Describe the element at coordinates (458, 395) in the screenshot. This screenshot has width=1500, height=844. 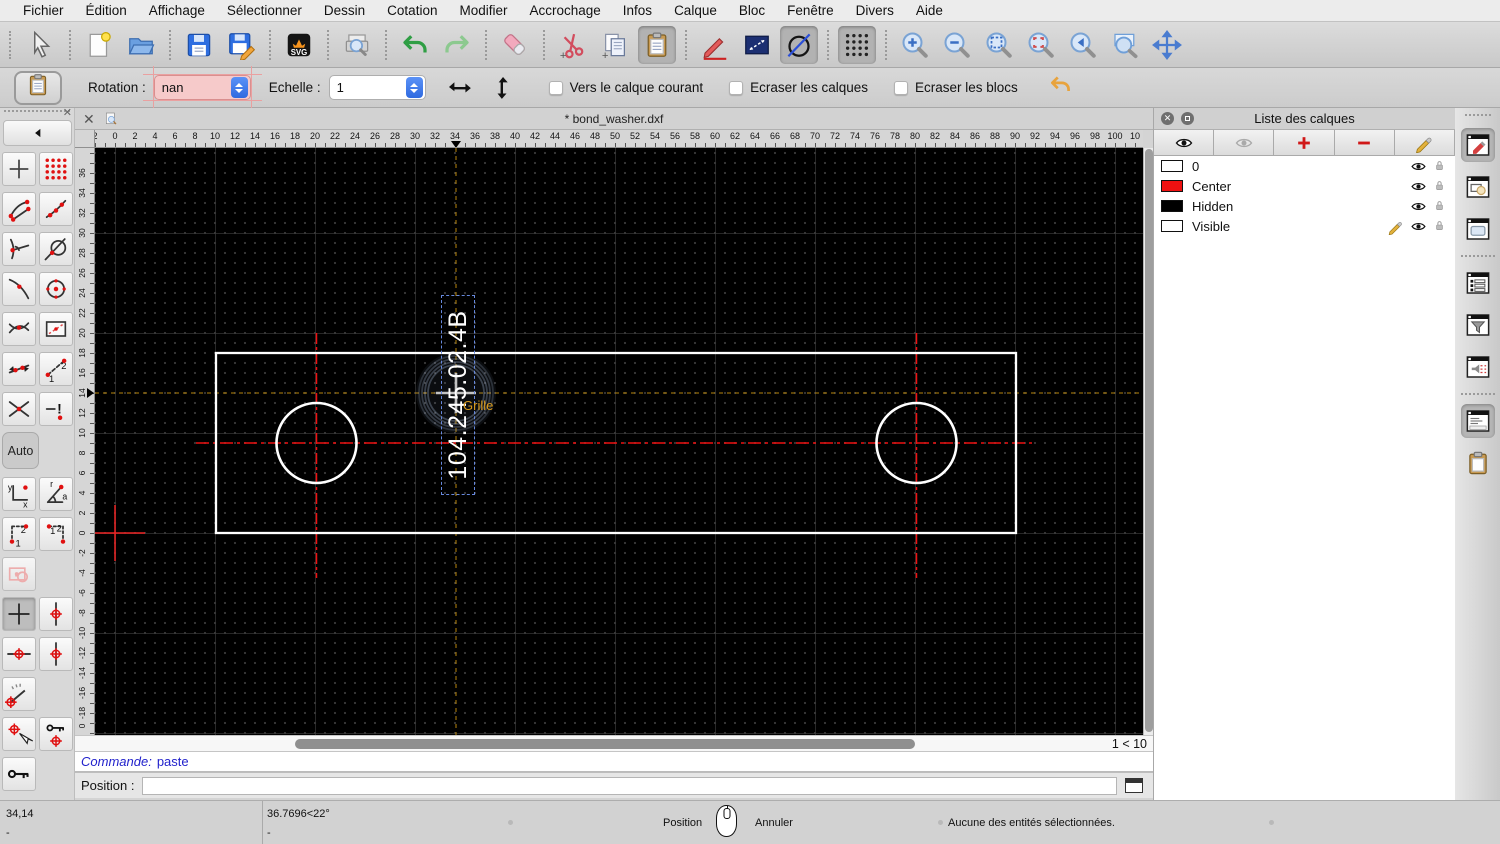
I see `pasted-text-entity: 104.245.02.4B` at that location.